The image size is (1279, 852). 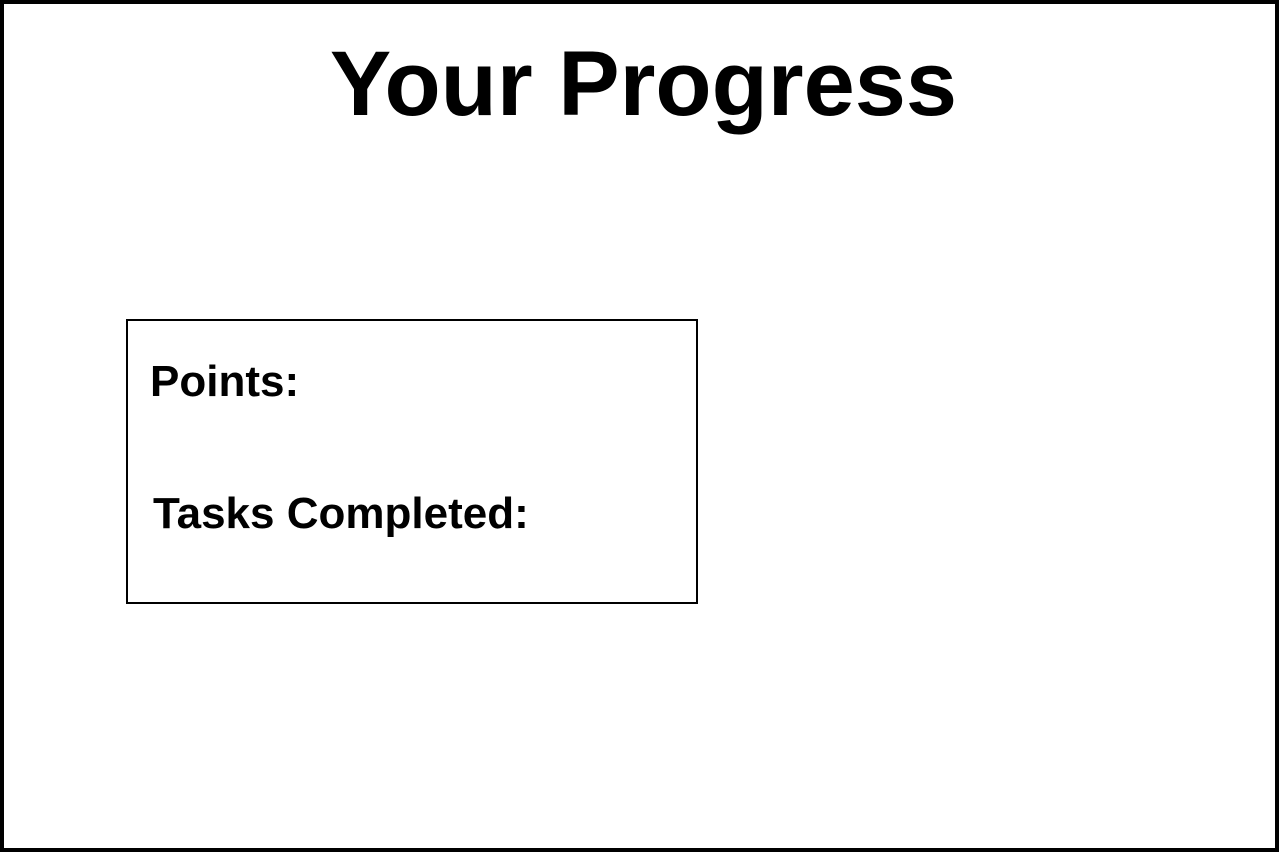 What do you see at coordinates (412, 461) in the screenshot?
I see `progress-stats-panel: Points: Tasks Completed:` at bounding box center [412, 461].